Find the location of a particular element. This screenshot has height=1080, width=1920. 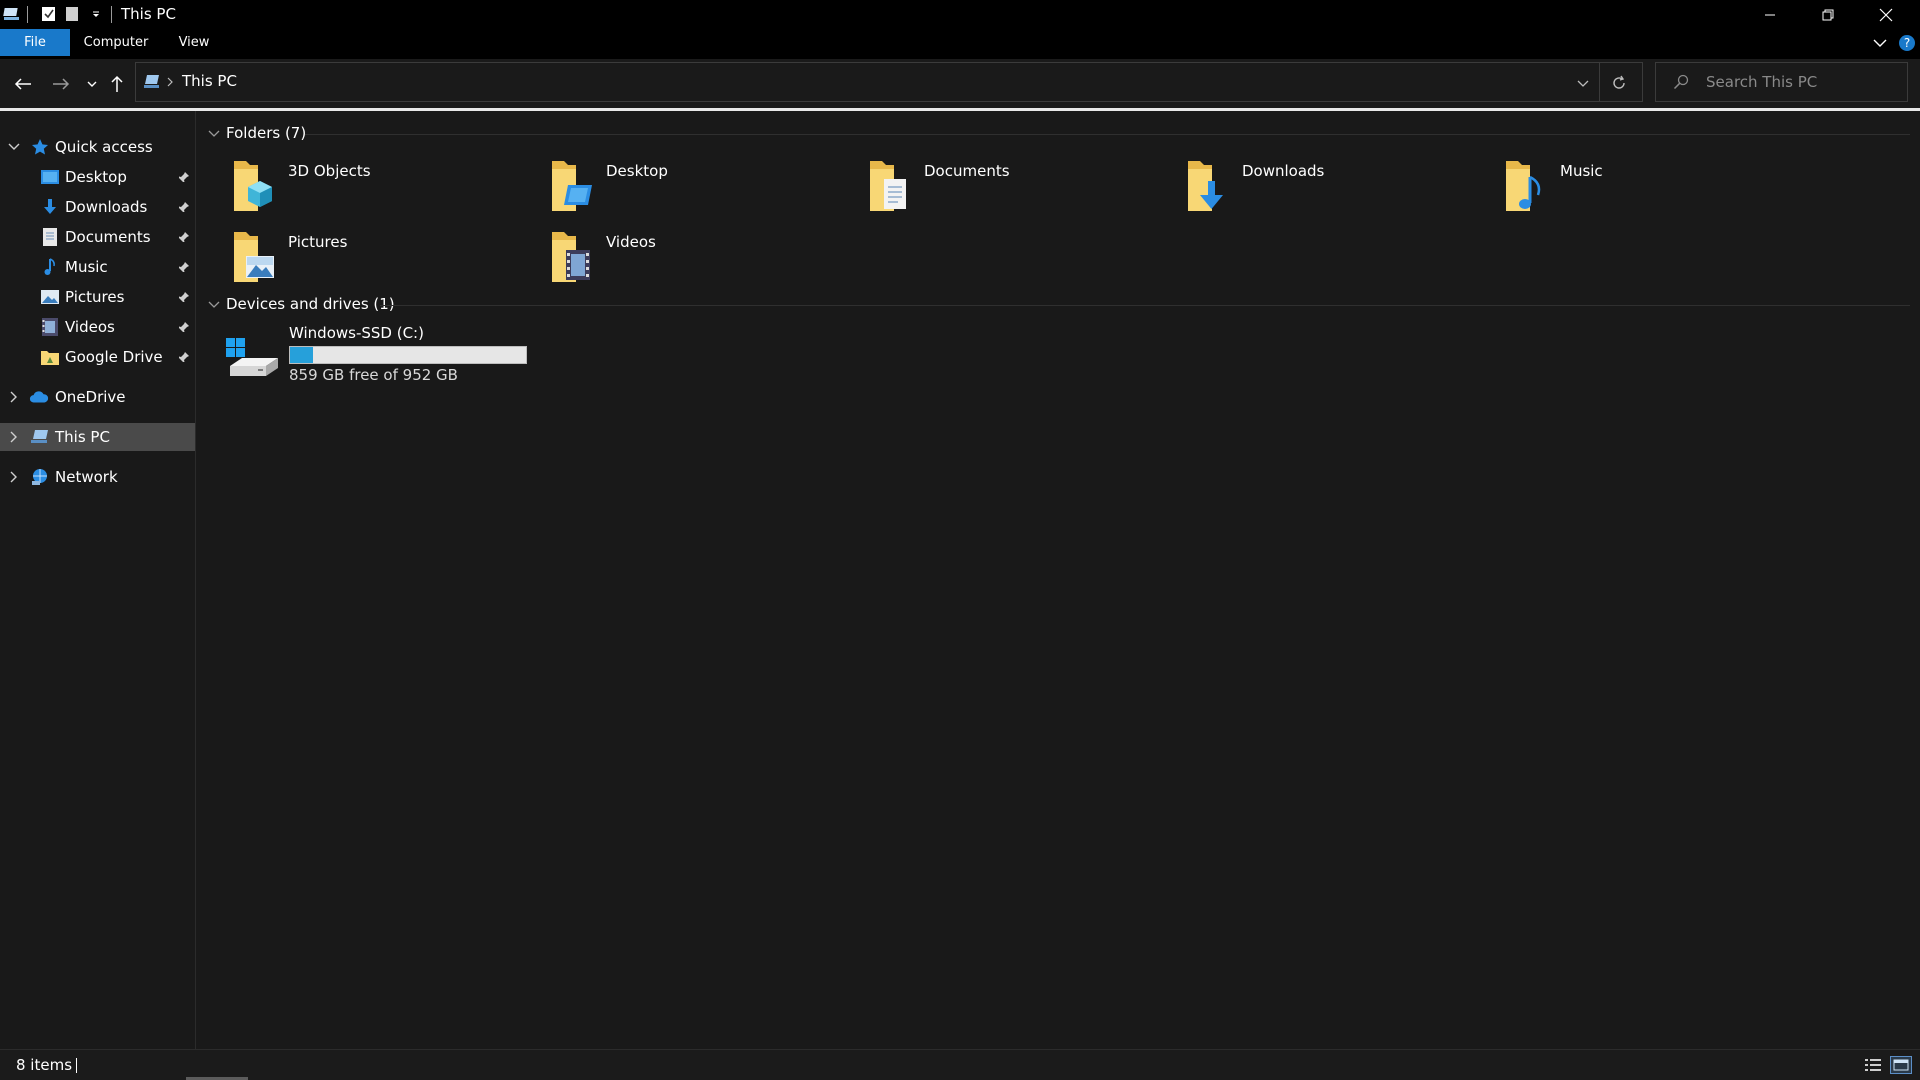

status-separator is located at coordinates (76, 1065).